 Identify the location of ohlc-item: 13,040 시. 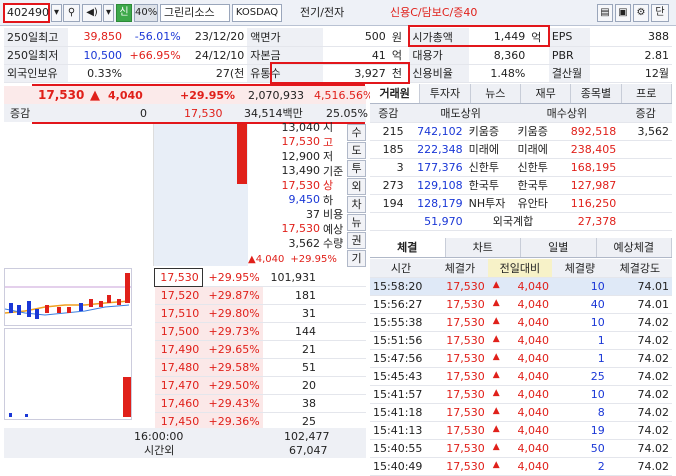
(297, 127).